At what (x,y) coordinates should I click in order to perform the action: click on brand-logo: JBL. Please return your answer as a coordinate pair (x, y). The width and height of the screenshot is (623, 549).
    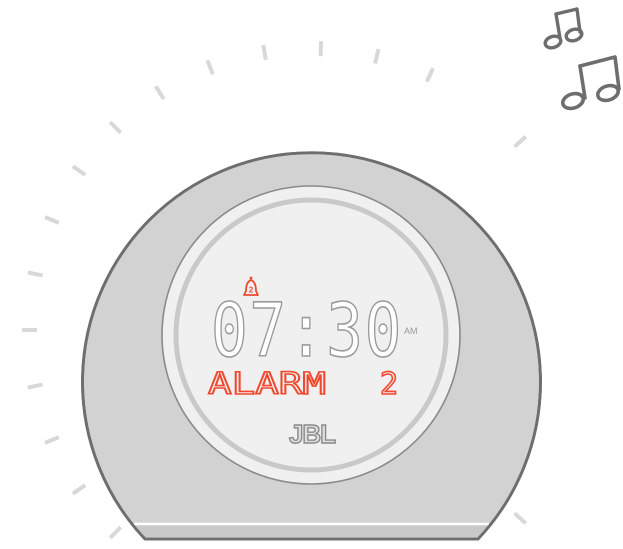
    Looking at the image, I should click on (313, 433).